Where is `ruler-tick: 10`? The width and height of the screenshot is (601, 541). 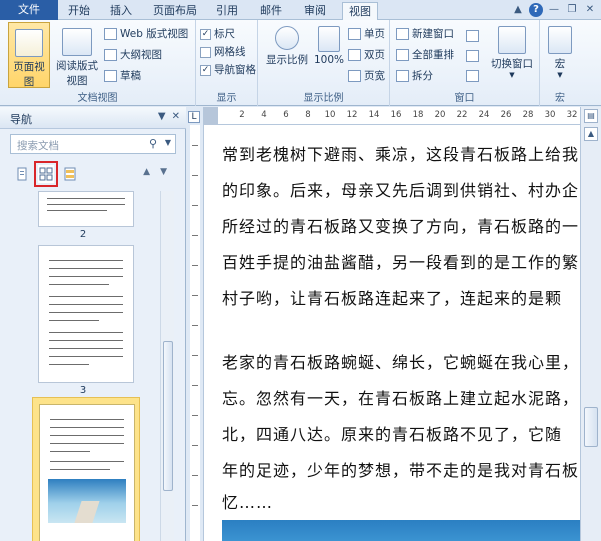 ruler-tick: 10 is located at coordinates (330, 115).